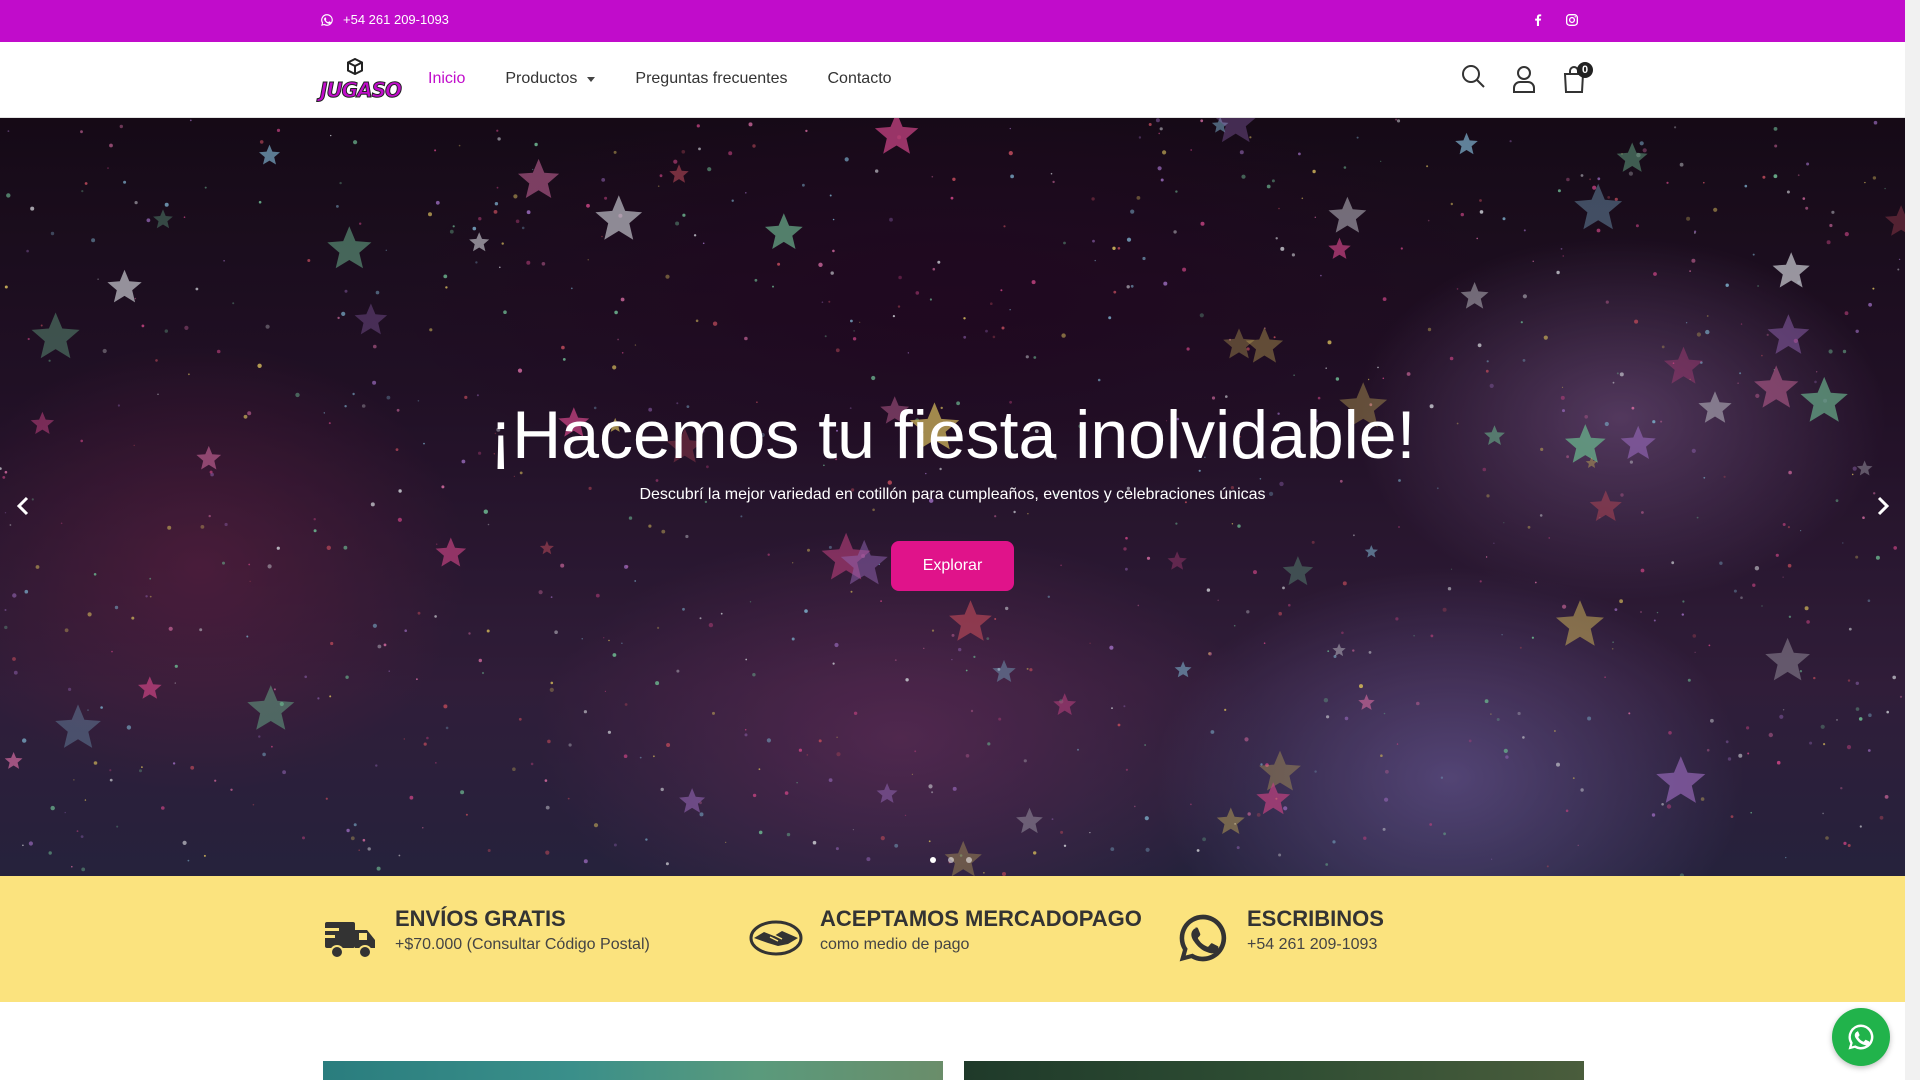 Image resolution: width=1920 pixels, height=1080 pixels. Describe the element at coordinates (355, 66) in the screenshot. I see `logo-box-icon` at that location.